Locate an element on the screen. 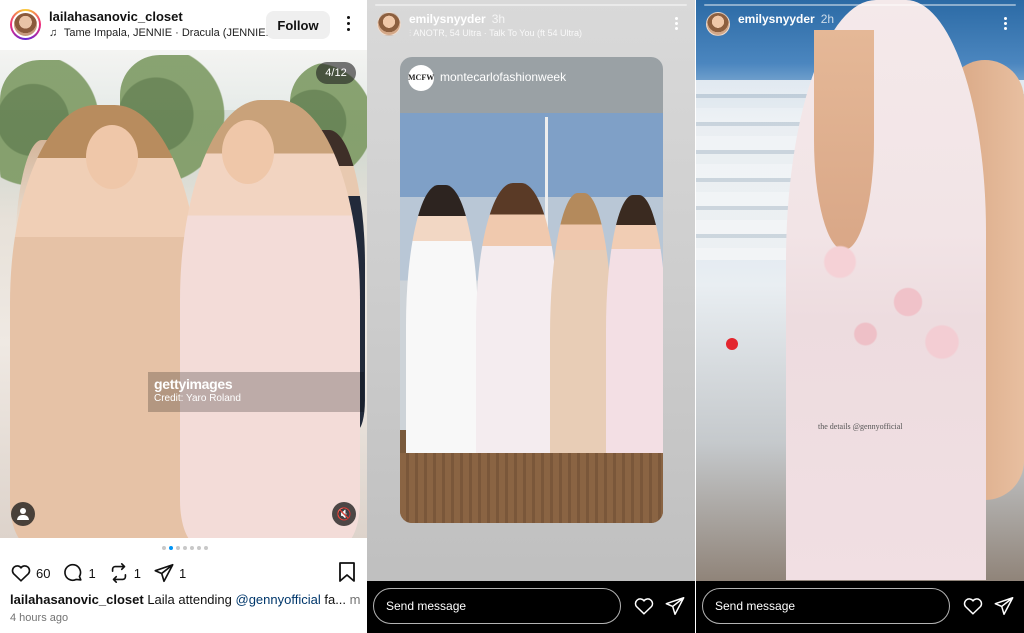 The height and width of the screenshot is (633, 1024). mcfw-logo: MCFW is located at coordinates (421, 78).